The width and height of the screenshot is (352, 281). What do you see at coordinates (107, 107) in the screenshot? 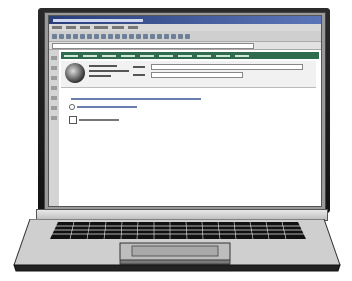
I see `option-label` at bounding box center [107, 107].